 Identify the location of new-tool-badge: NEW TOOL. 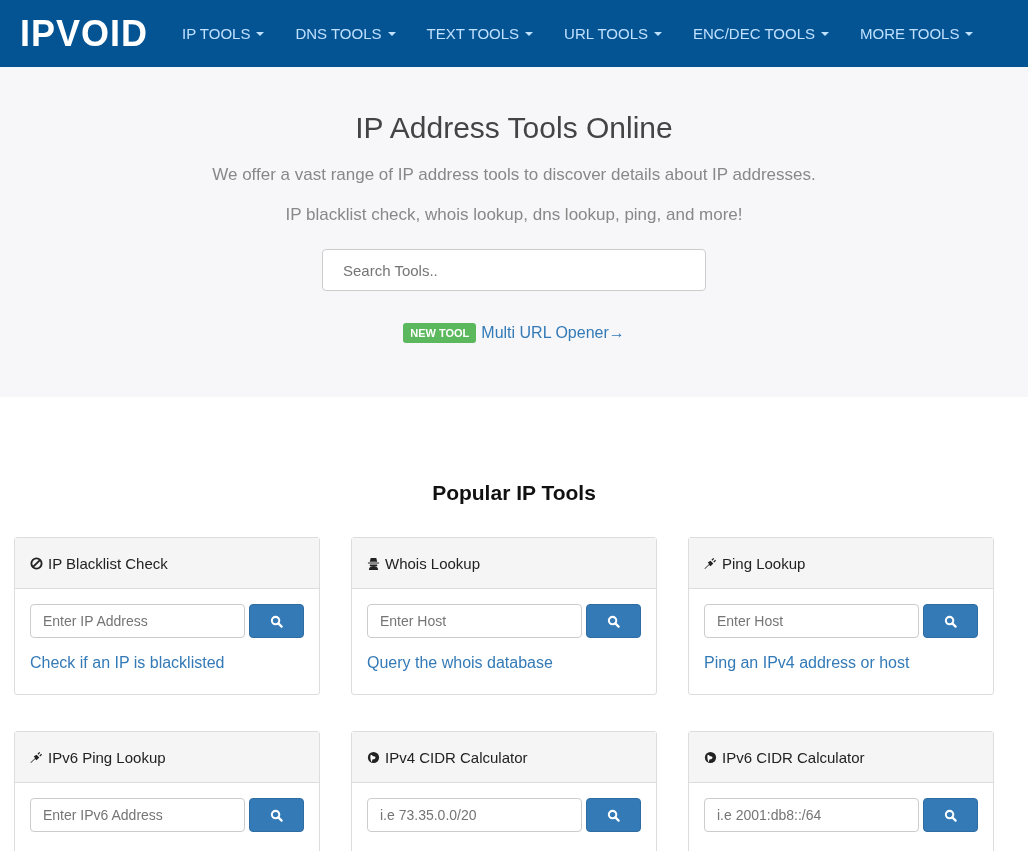
(440, 333).